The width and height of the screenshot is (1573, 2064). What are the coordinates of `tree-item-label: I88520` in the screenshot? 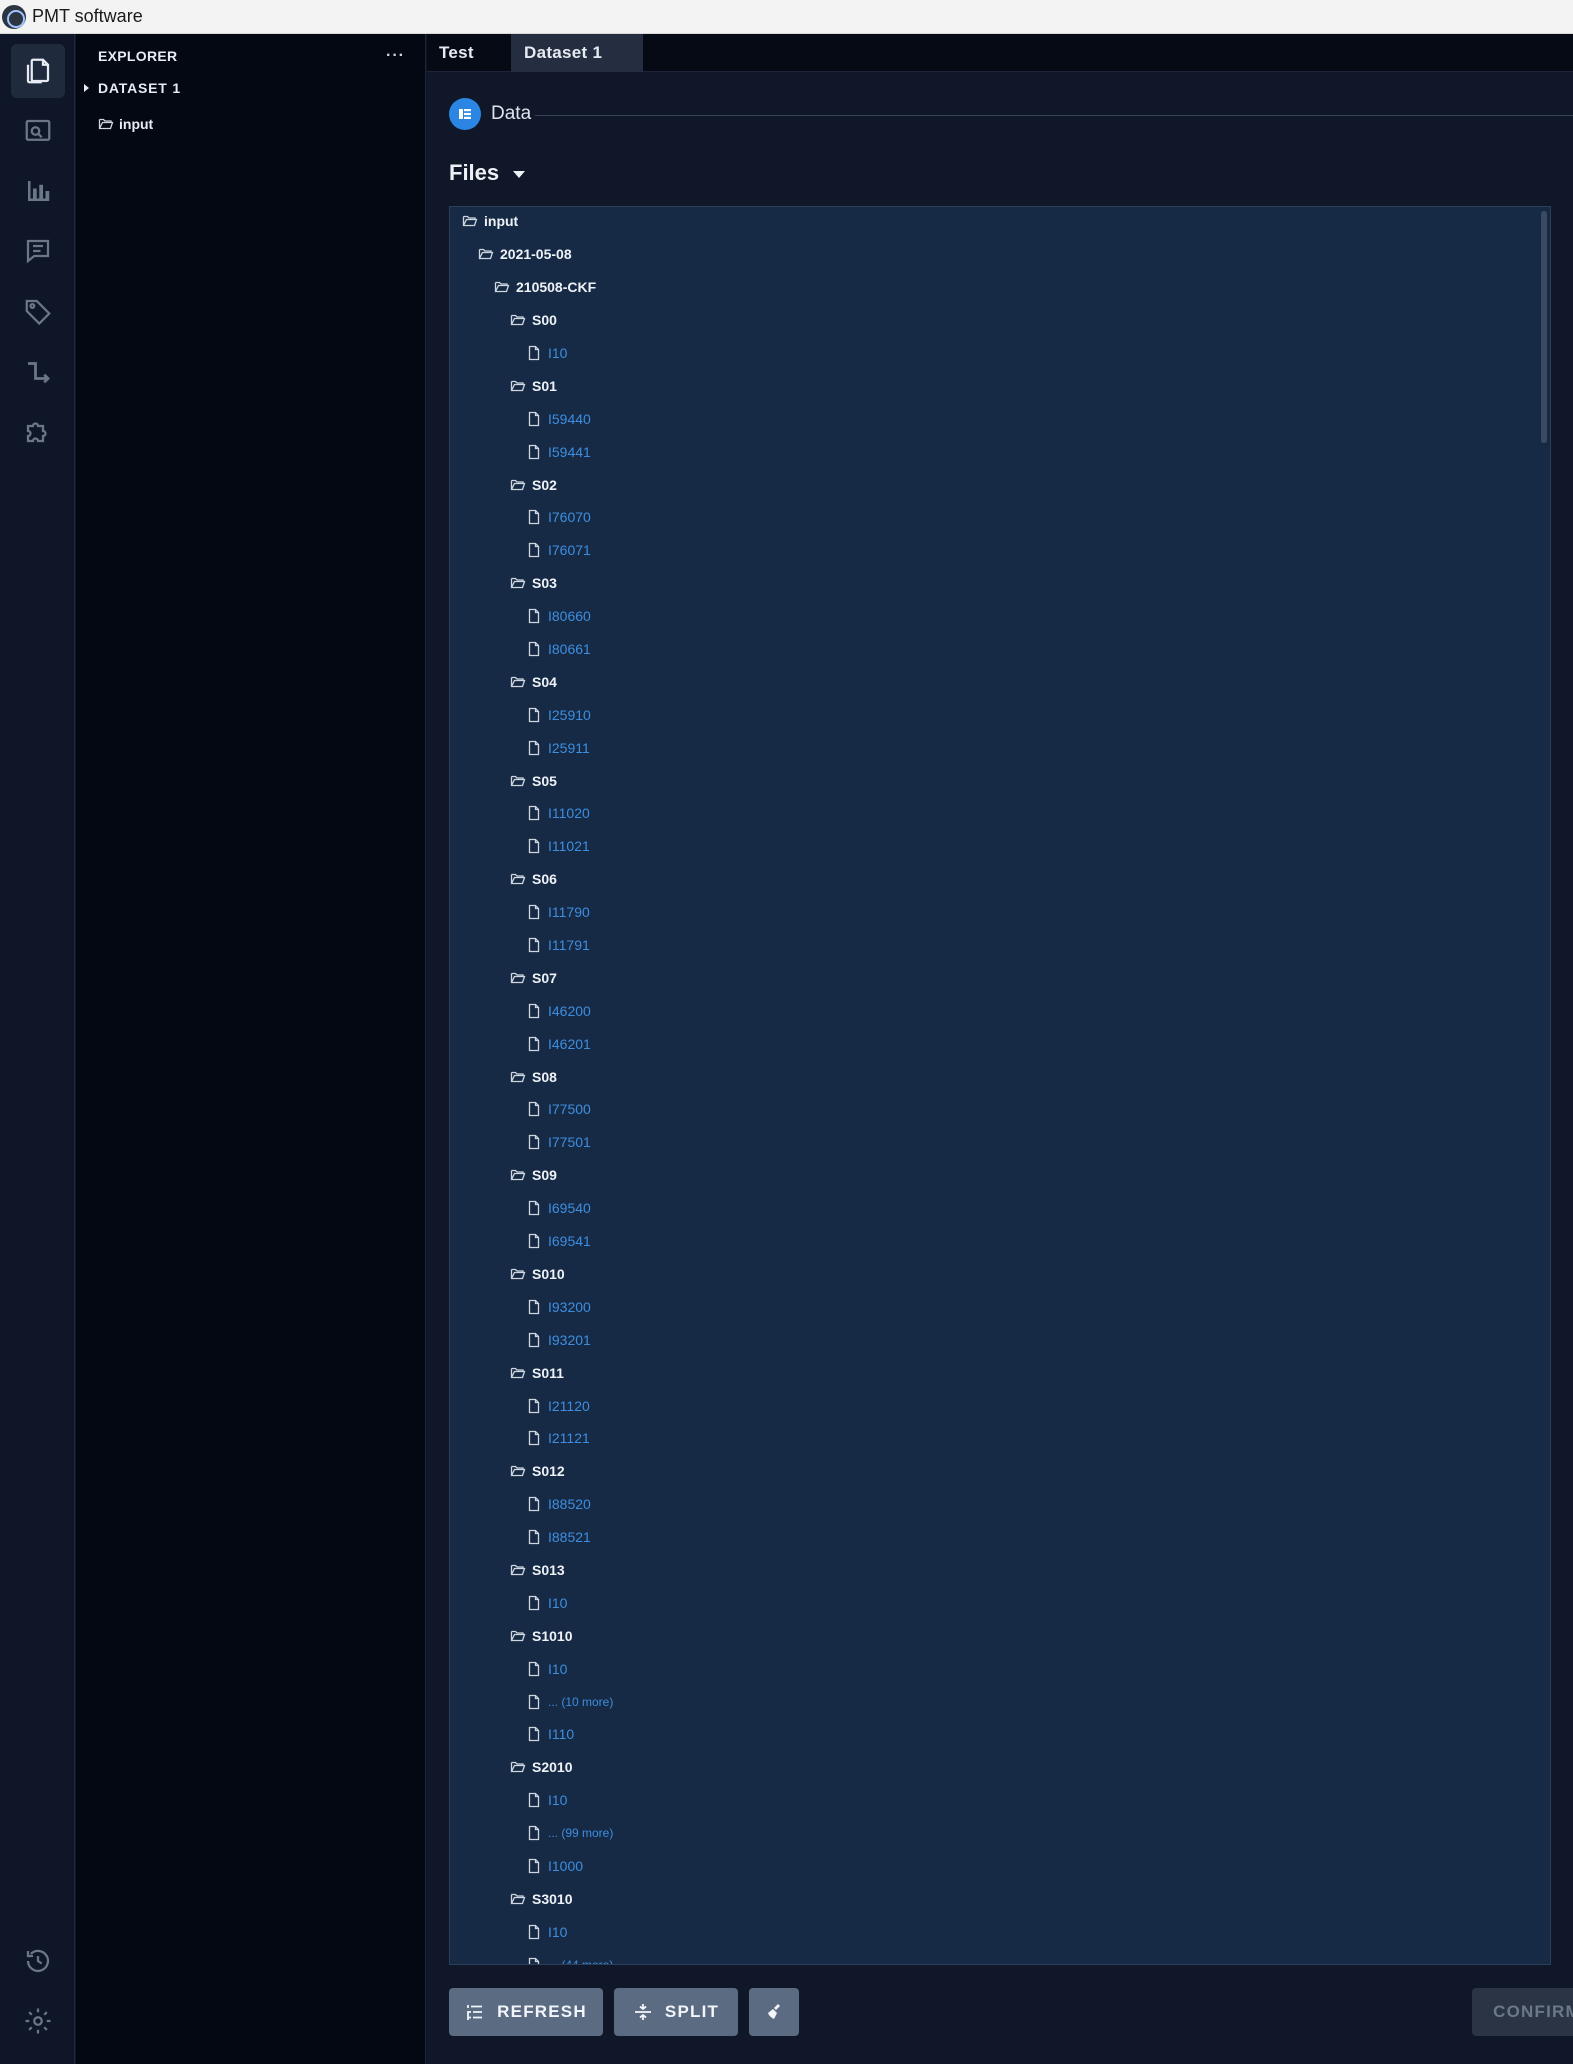 It's located at (569, 1504).